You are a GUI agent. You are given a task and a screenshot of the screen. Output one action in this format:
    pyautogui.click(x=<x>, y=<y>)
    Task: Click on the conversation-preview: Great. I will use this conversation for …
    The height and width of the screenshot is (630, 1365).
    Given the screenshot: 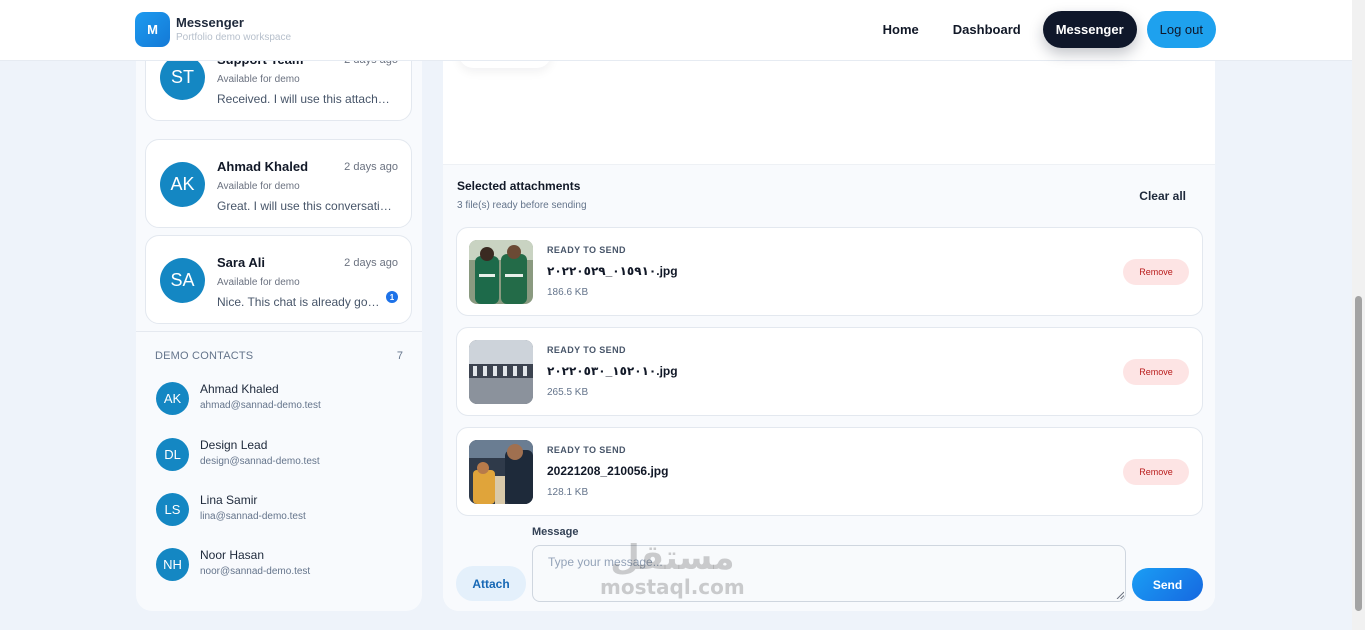 What is the action you would take?
    pyautogui.click(x=306, y=206)
    